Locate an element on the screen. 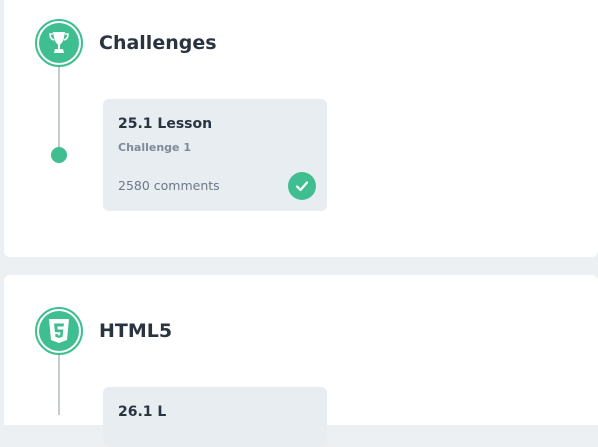 The height and width of the screenshot is (447, 598). comments-count: 2580 comments is located at coordinates (169, 185).